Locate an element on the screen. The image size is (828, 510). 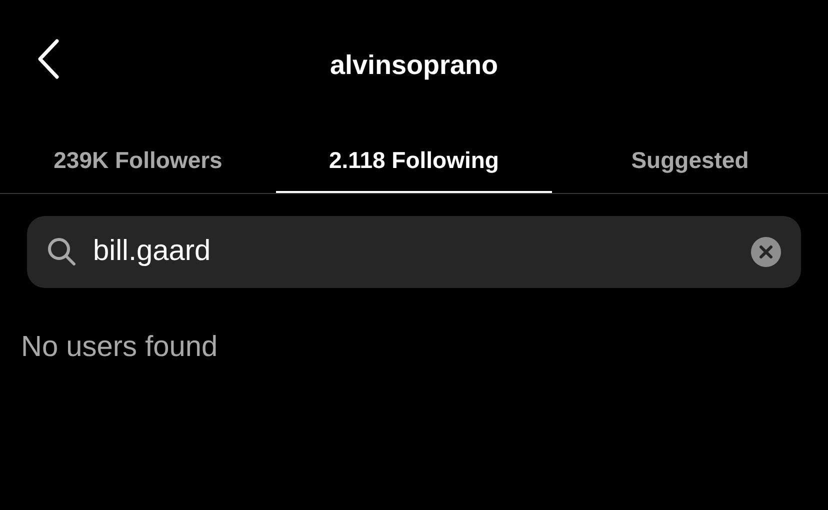
back-icon is located at coordinates (48, 59).